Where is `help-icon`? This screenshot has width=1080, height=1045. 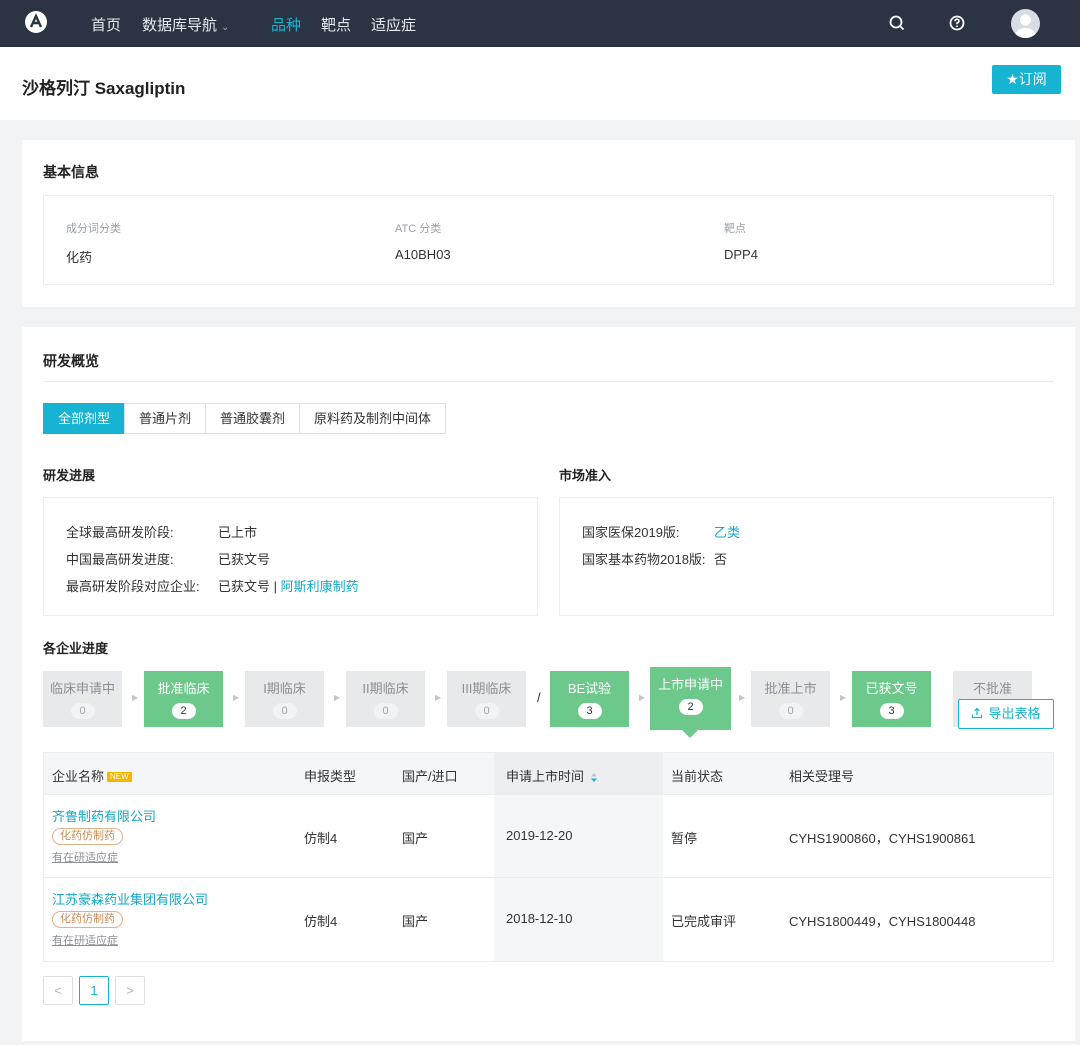 help-icon is located at coordinates (957, 23).